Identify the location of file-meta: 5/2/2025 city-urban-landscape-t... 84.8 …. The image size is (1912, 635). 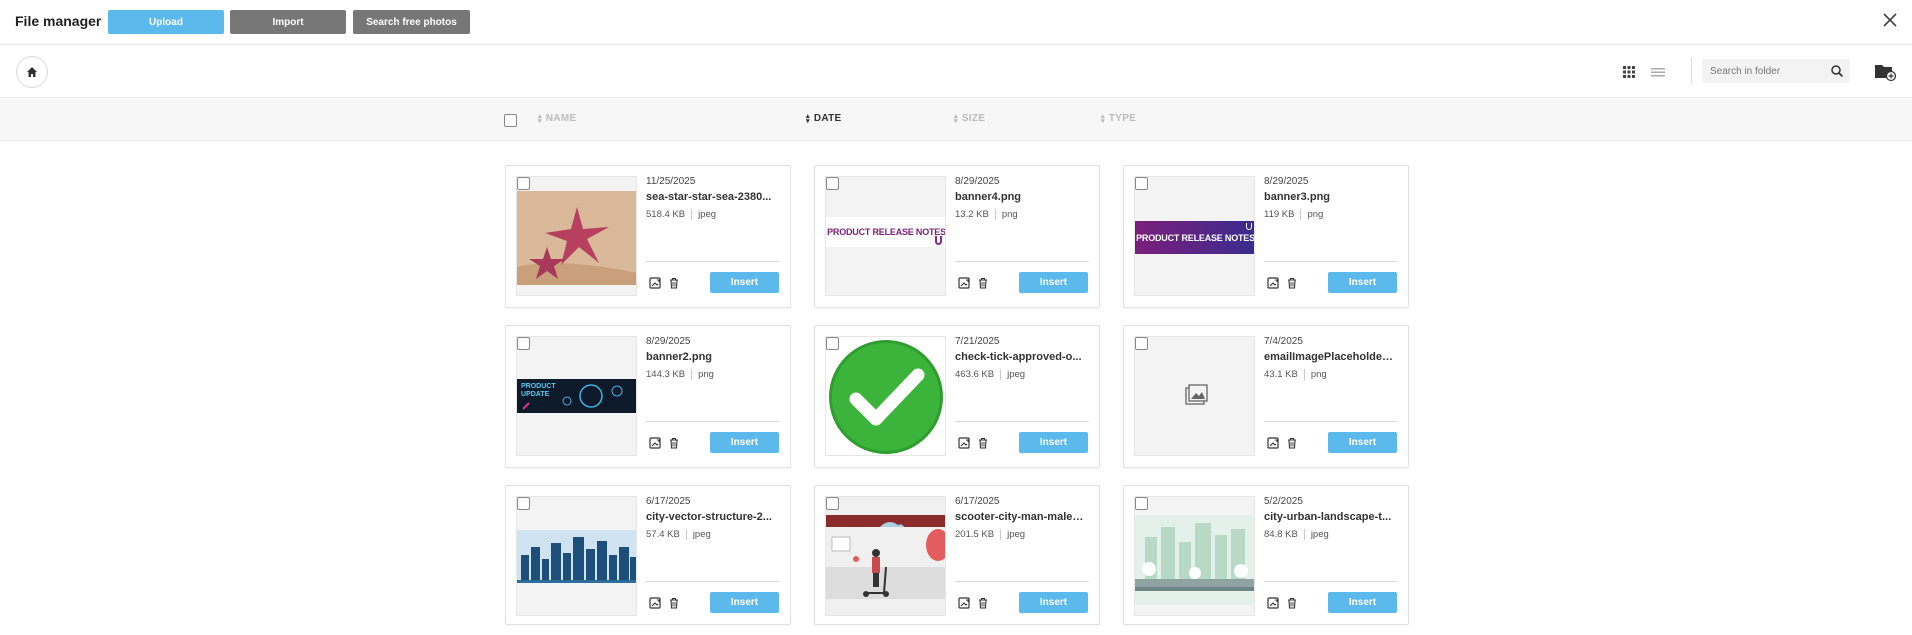
(1329, 518).